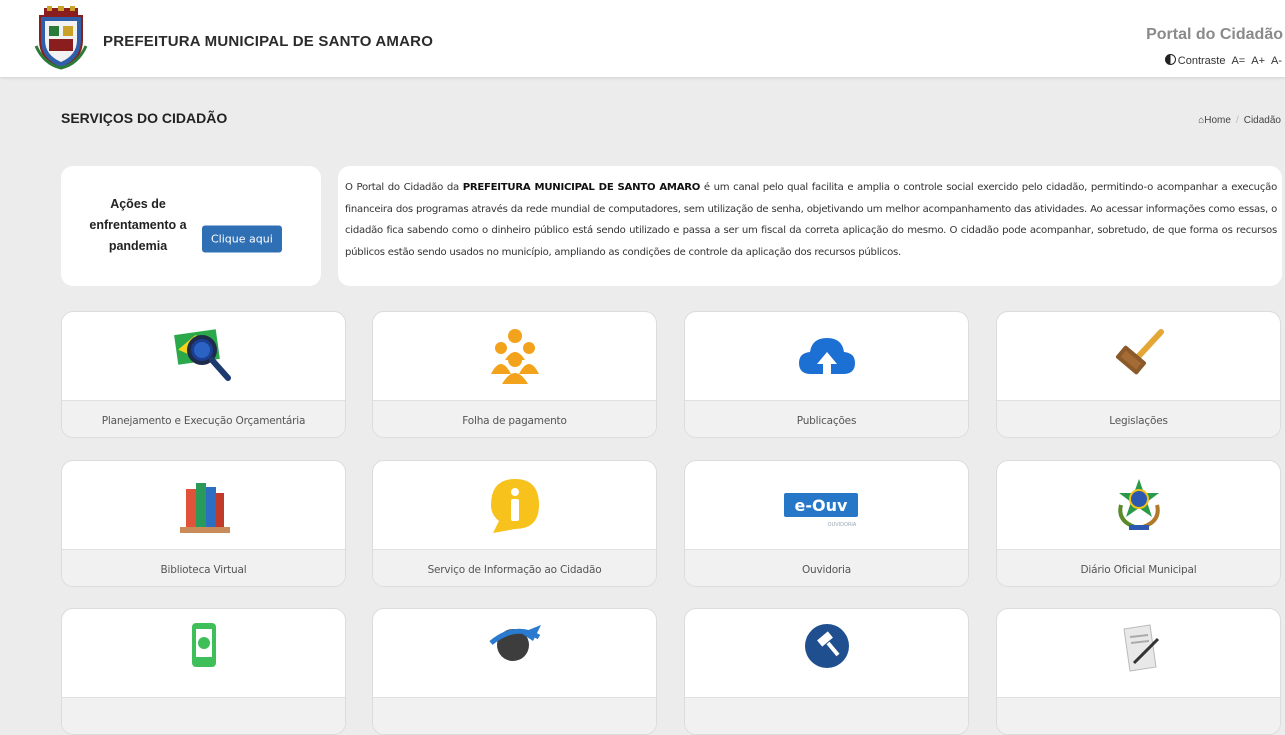 The width and height of the screenshot is (1285, 735). What do you see at coordinates (144, 118) in the screenshot?
I see `page-title: SERVIÇOS DO CIDADÃO` at bounding box center [144, 118].